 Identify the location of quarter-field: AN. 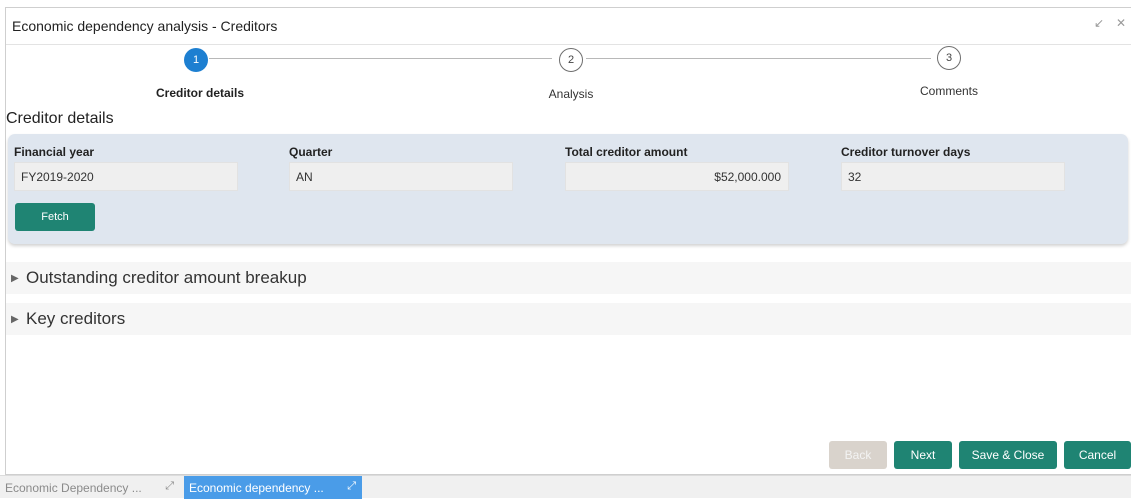
(401, 176).